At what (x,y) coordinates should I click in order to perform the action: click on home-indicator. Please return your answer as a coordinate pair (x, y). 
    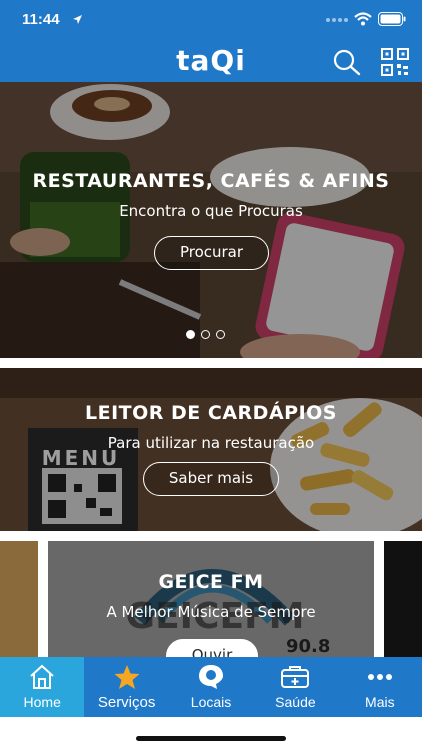
    Looking at the image, I should click on (211, 738).